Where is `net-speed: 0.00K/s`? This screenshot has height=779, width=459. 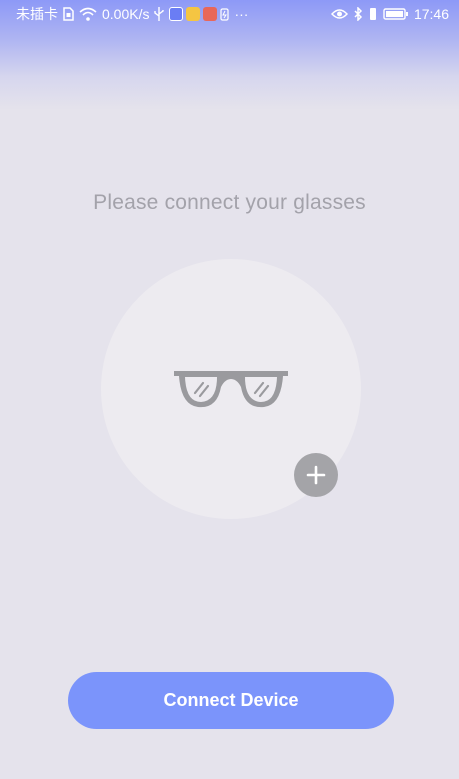
net-speed: 0.00K/s is located at coordinates (126, 14).